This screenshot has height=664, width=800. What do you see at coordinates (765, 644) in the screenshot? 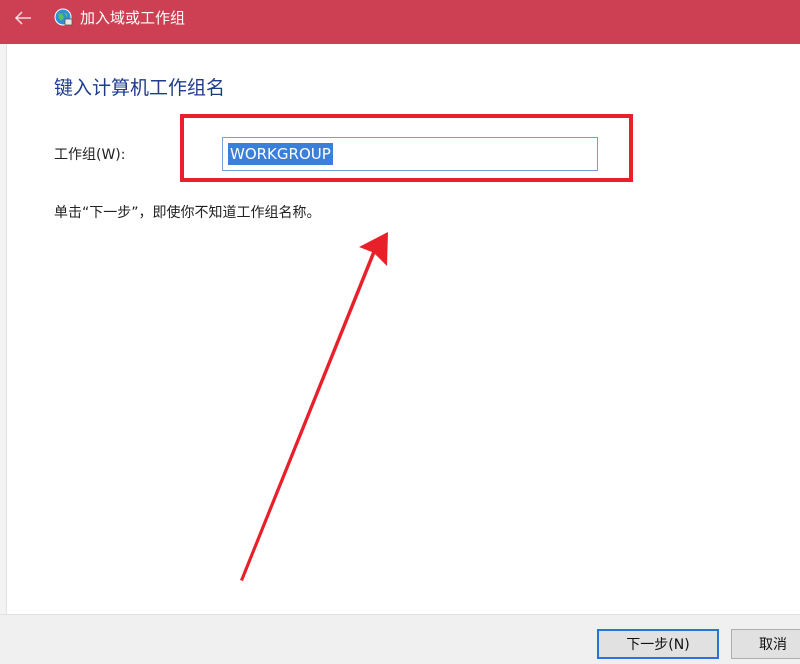
I see `cancel-button: 取消` at bounding box center [765, 644].